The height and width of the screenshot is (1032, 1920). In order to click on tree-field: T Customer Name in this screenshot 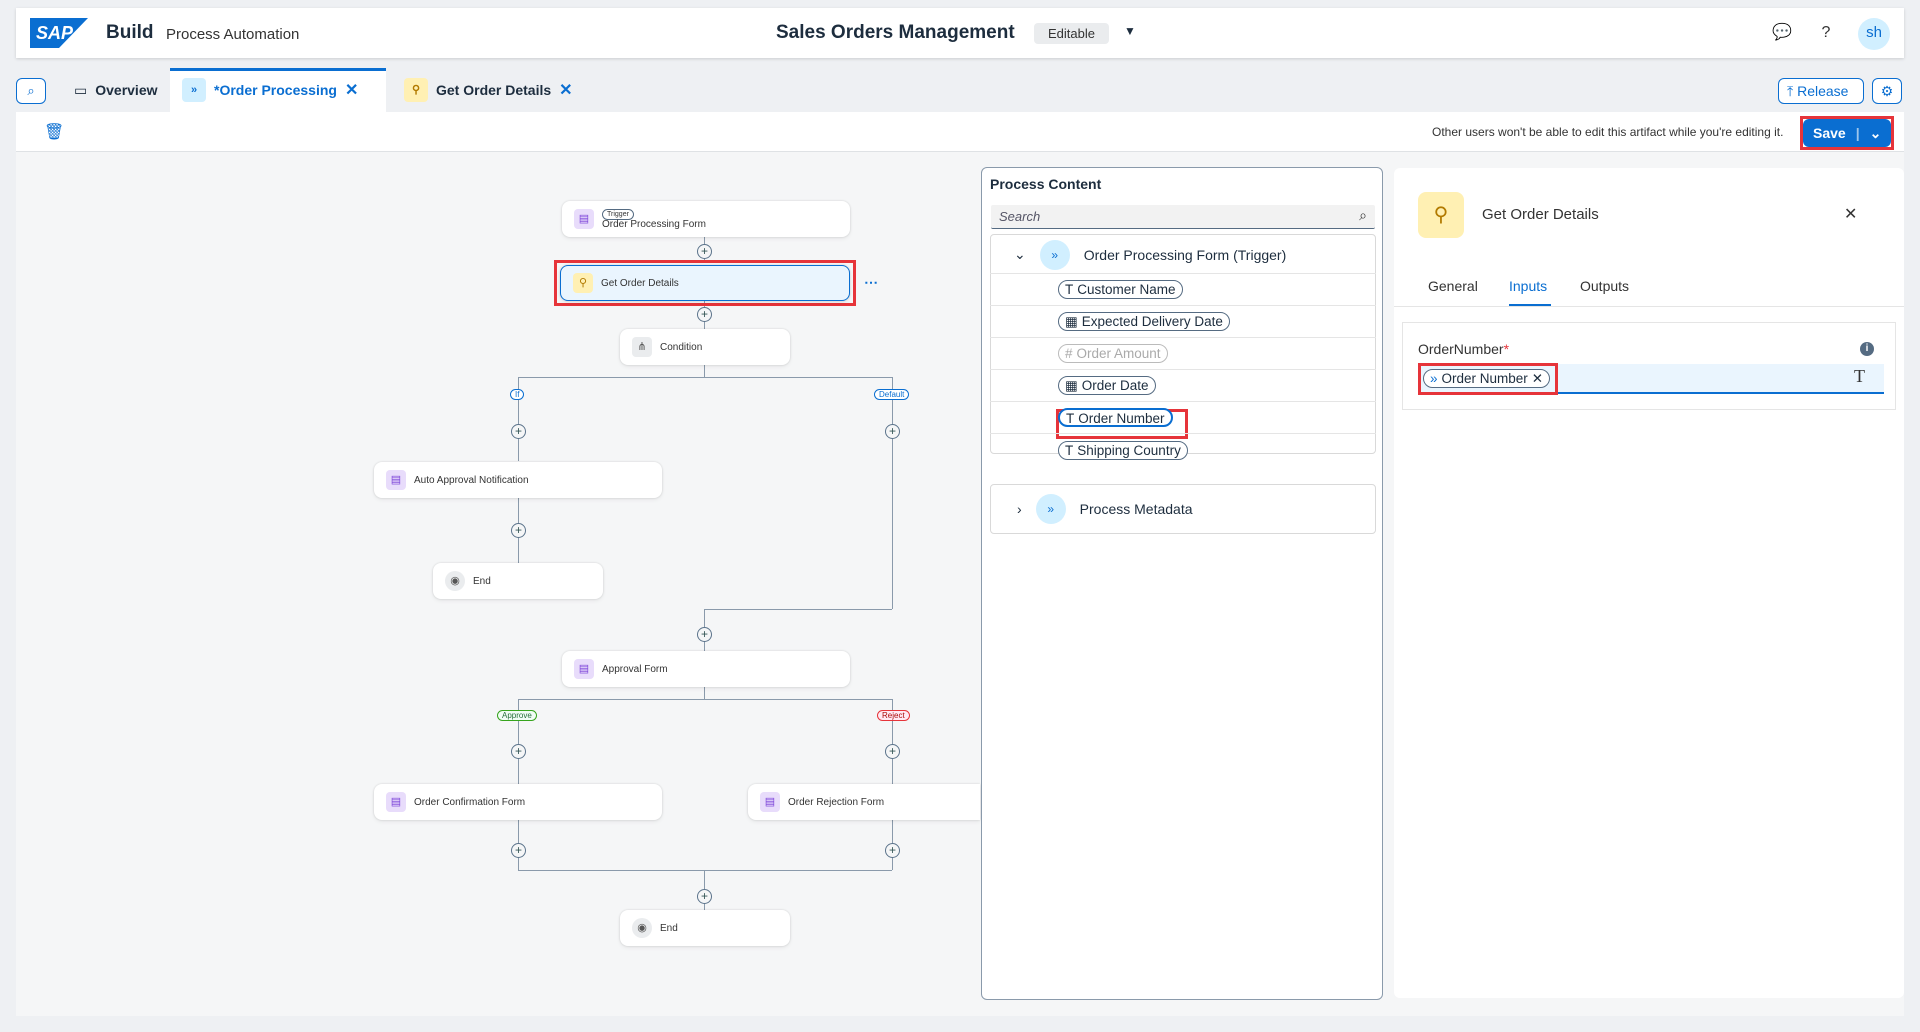, I will do `click(1183, 290)`.